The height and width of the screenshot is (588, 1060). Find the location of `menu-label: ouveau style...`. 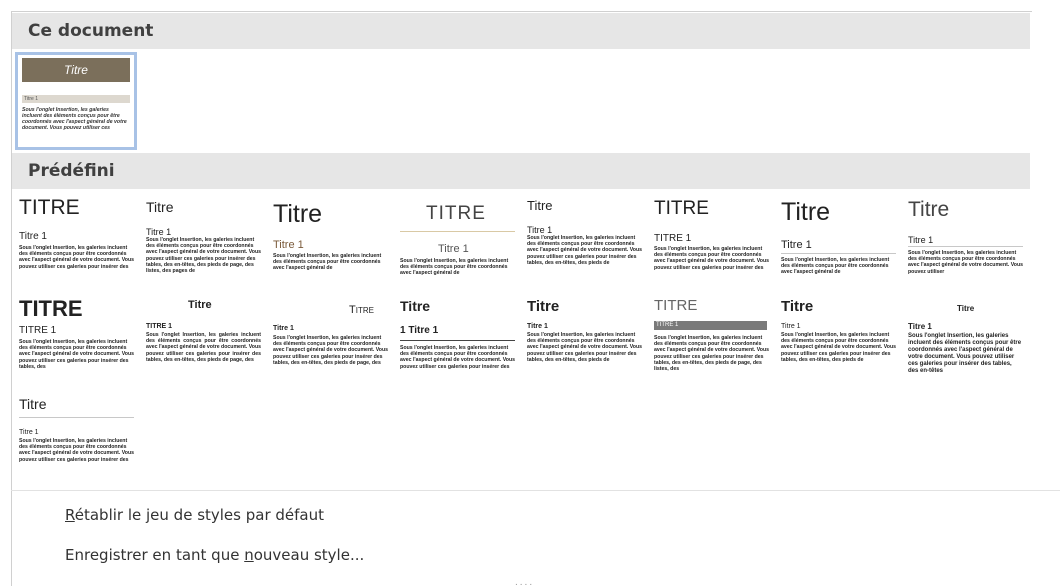

menu-label: ouveau style... is located at coordinates (309, 555).